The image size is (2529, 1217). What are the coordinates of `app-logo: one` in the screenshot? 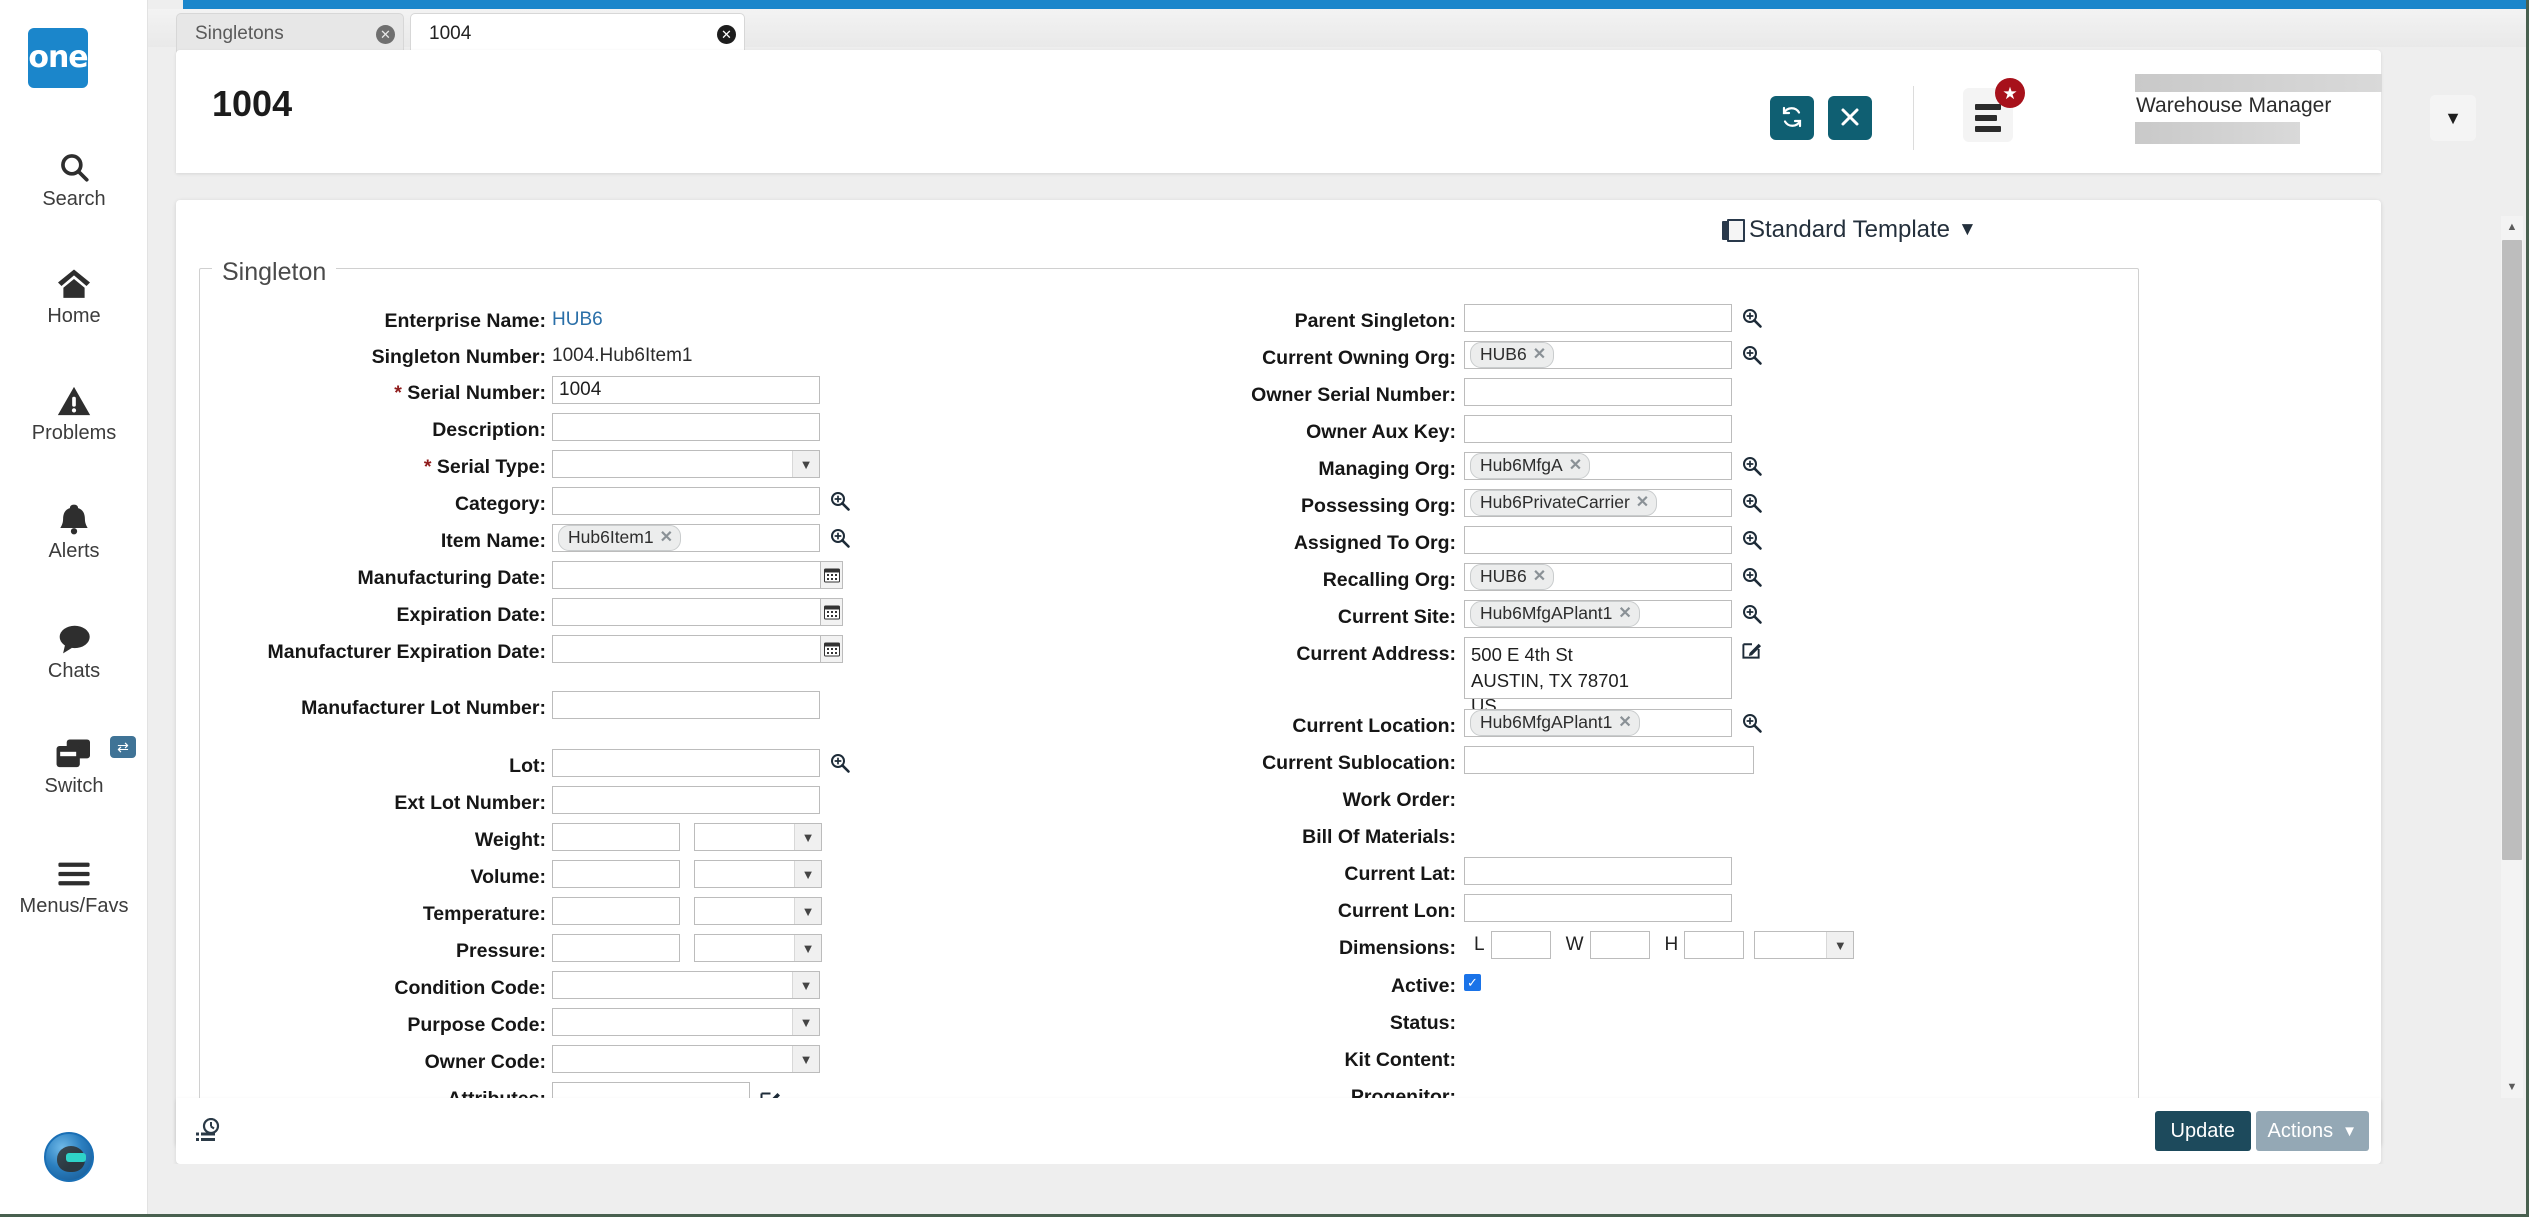 It's located at (58, 58).